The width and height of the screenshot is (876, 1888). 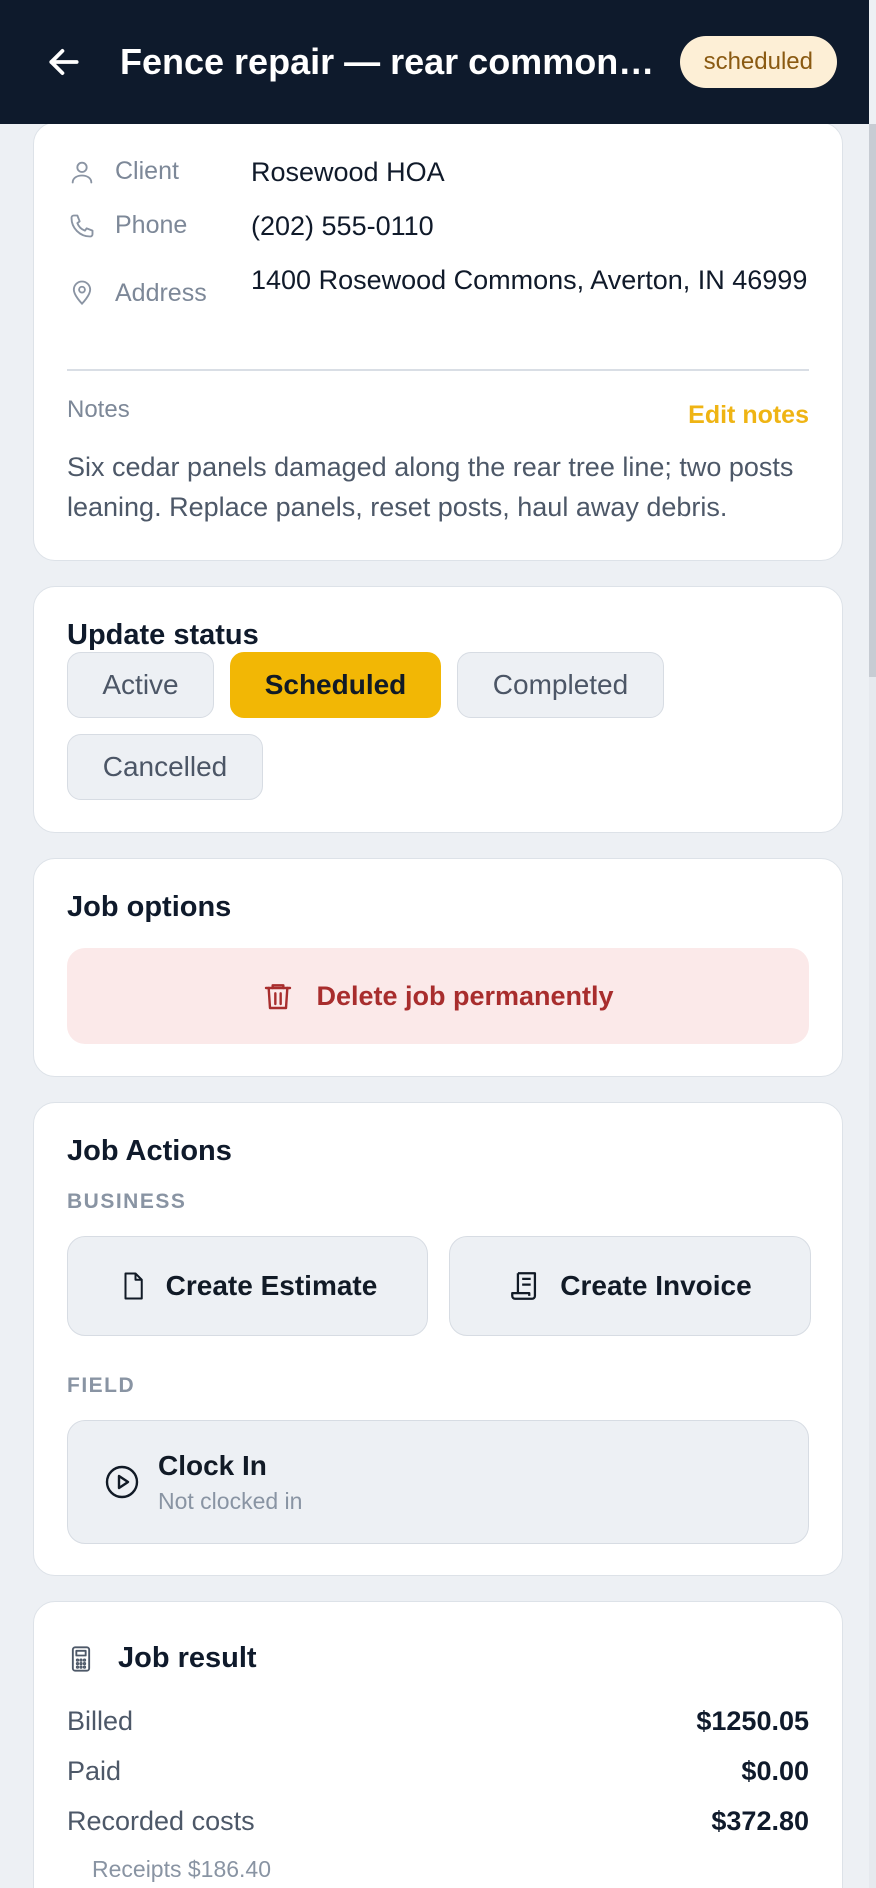 I want to click on arrow-left-icon, so click(x=64, y=62).